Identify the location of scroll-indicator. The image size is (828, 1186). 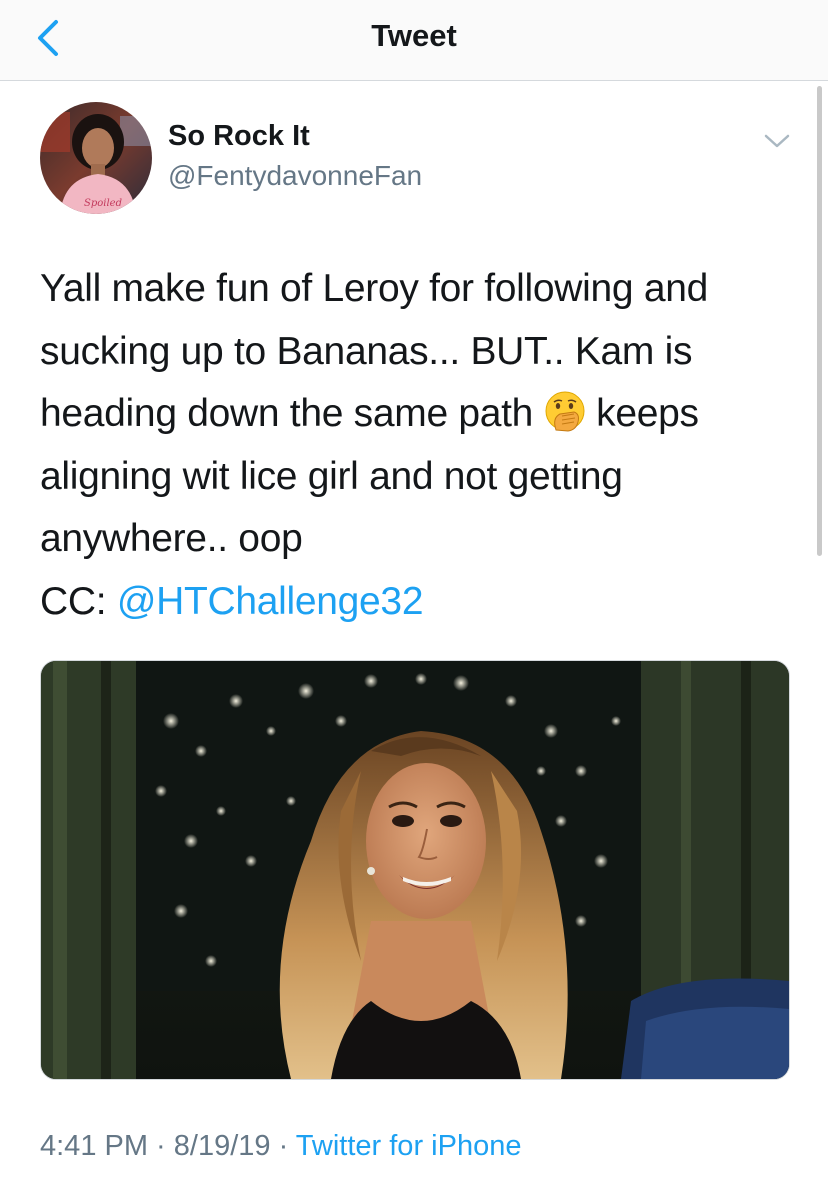
(819, 321).